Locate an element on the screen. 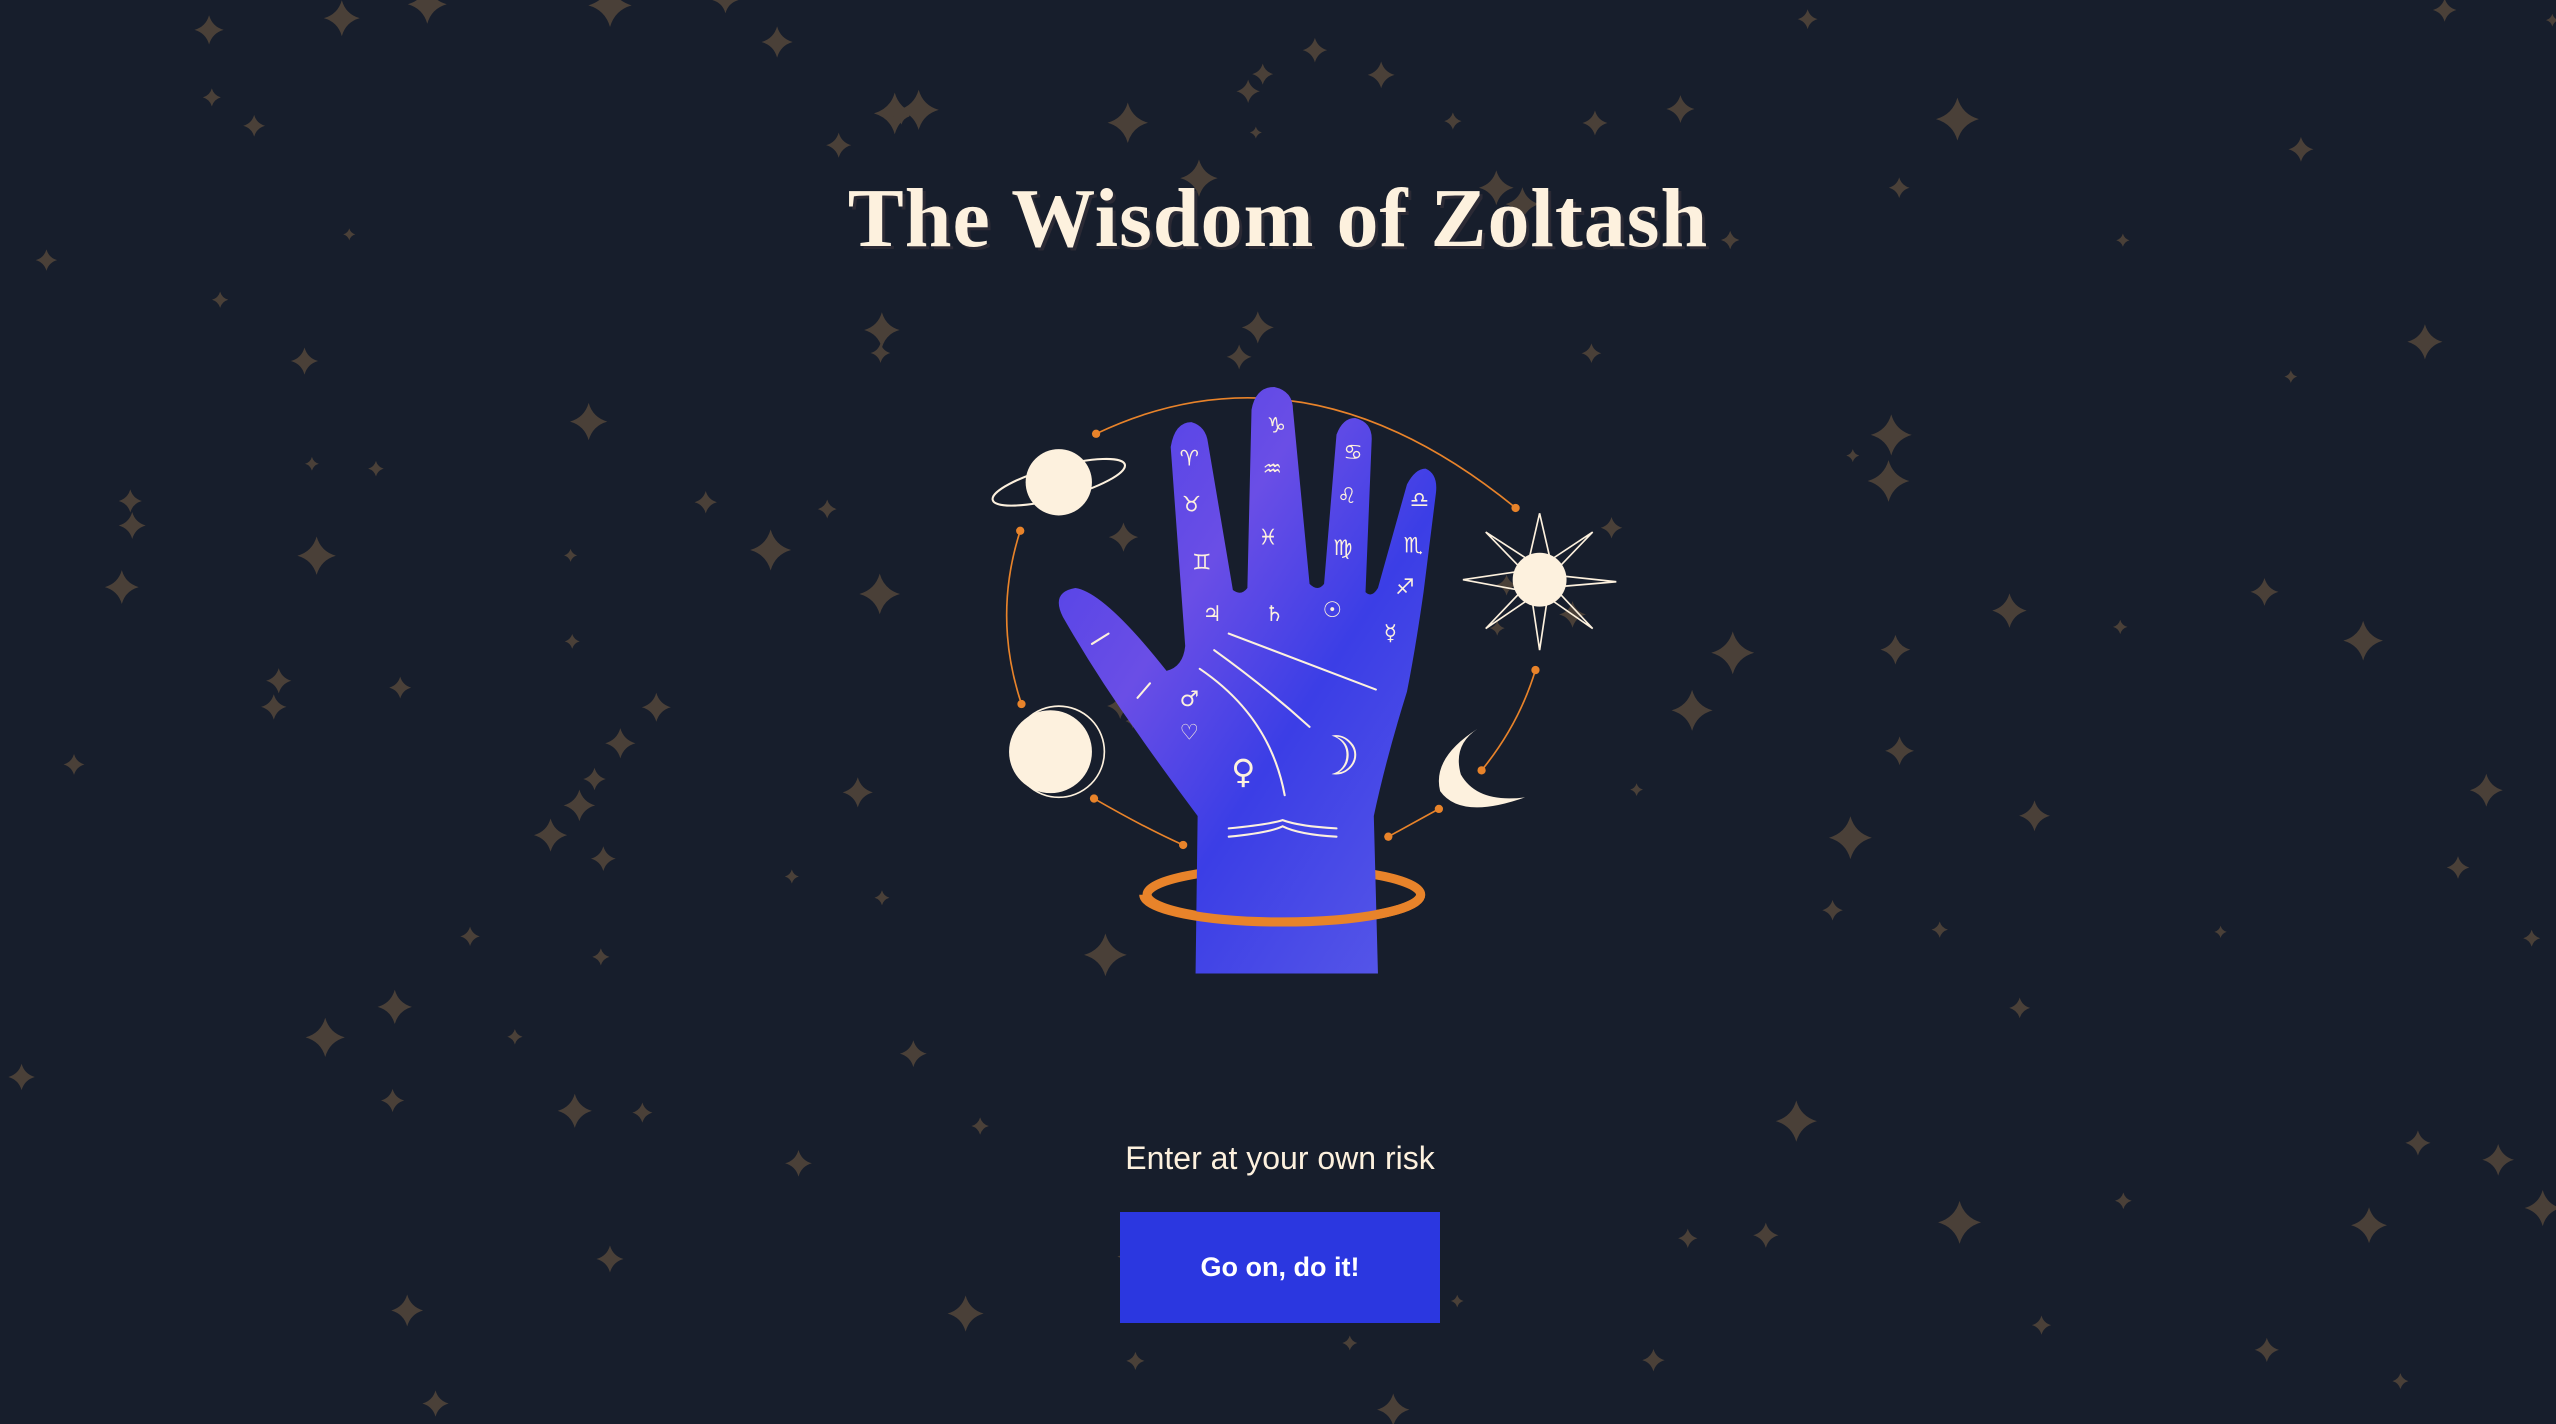 The image size is (2556, 1424). enter-button: Go on, do it! is located at coordinates (1280, 1267).